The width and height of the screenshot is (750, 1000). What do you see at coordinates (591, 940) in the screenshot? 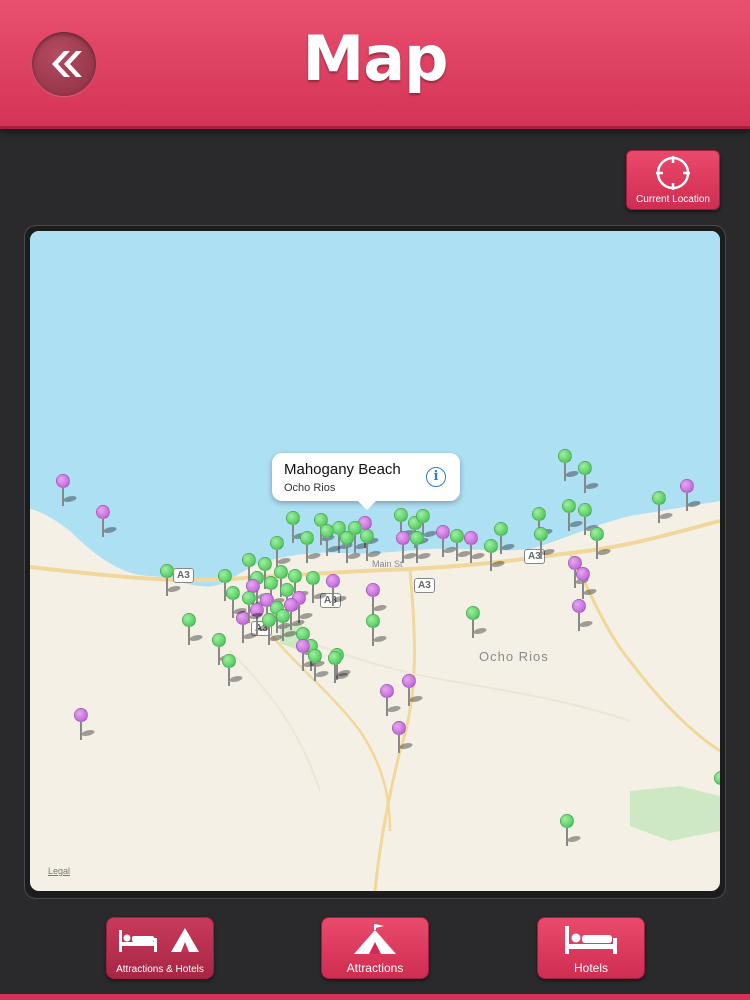
I see `bed-icon` at bounding box center [591, 940].